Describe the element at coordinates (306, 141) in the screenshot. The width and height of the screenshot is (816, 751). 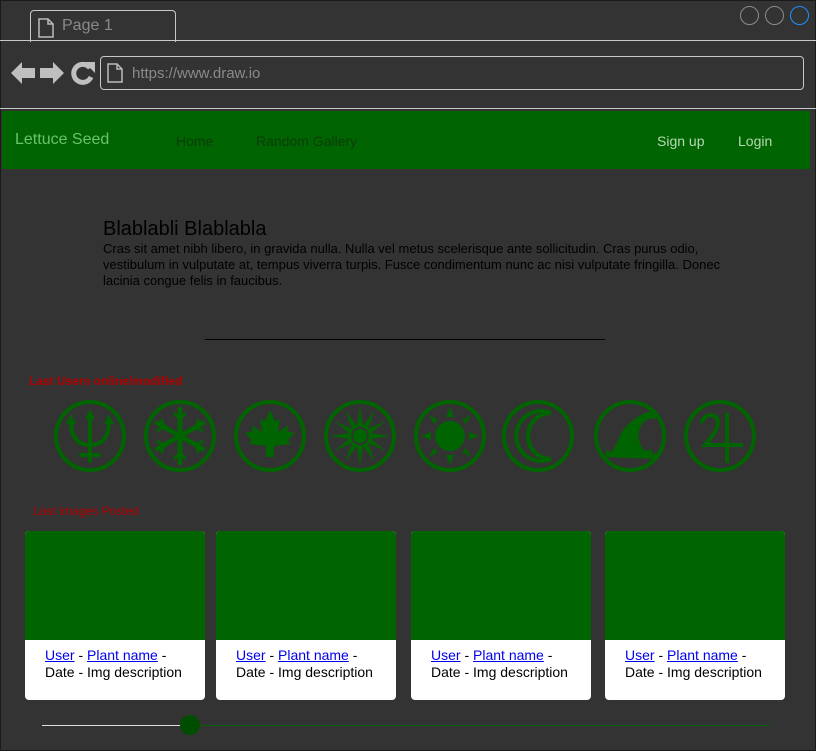
I see `nav-link-random-gallery: Random Gallery` at that location.